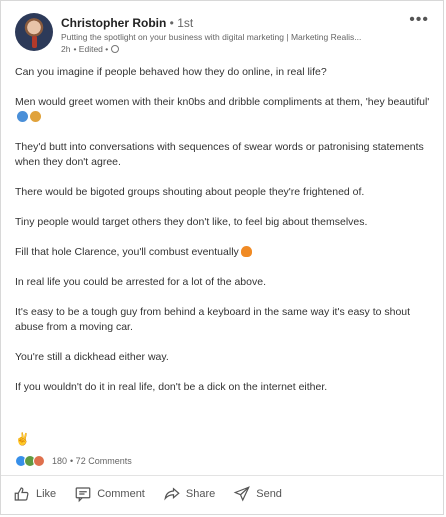 This screenshot has width=446, height=517. I want to click on send-button: Send, so click(257, 494).